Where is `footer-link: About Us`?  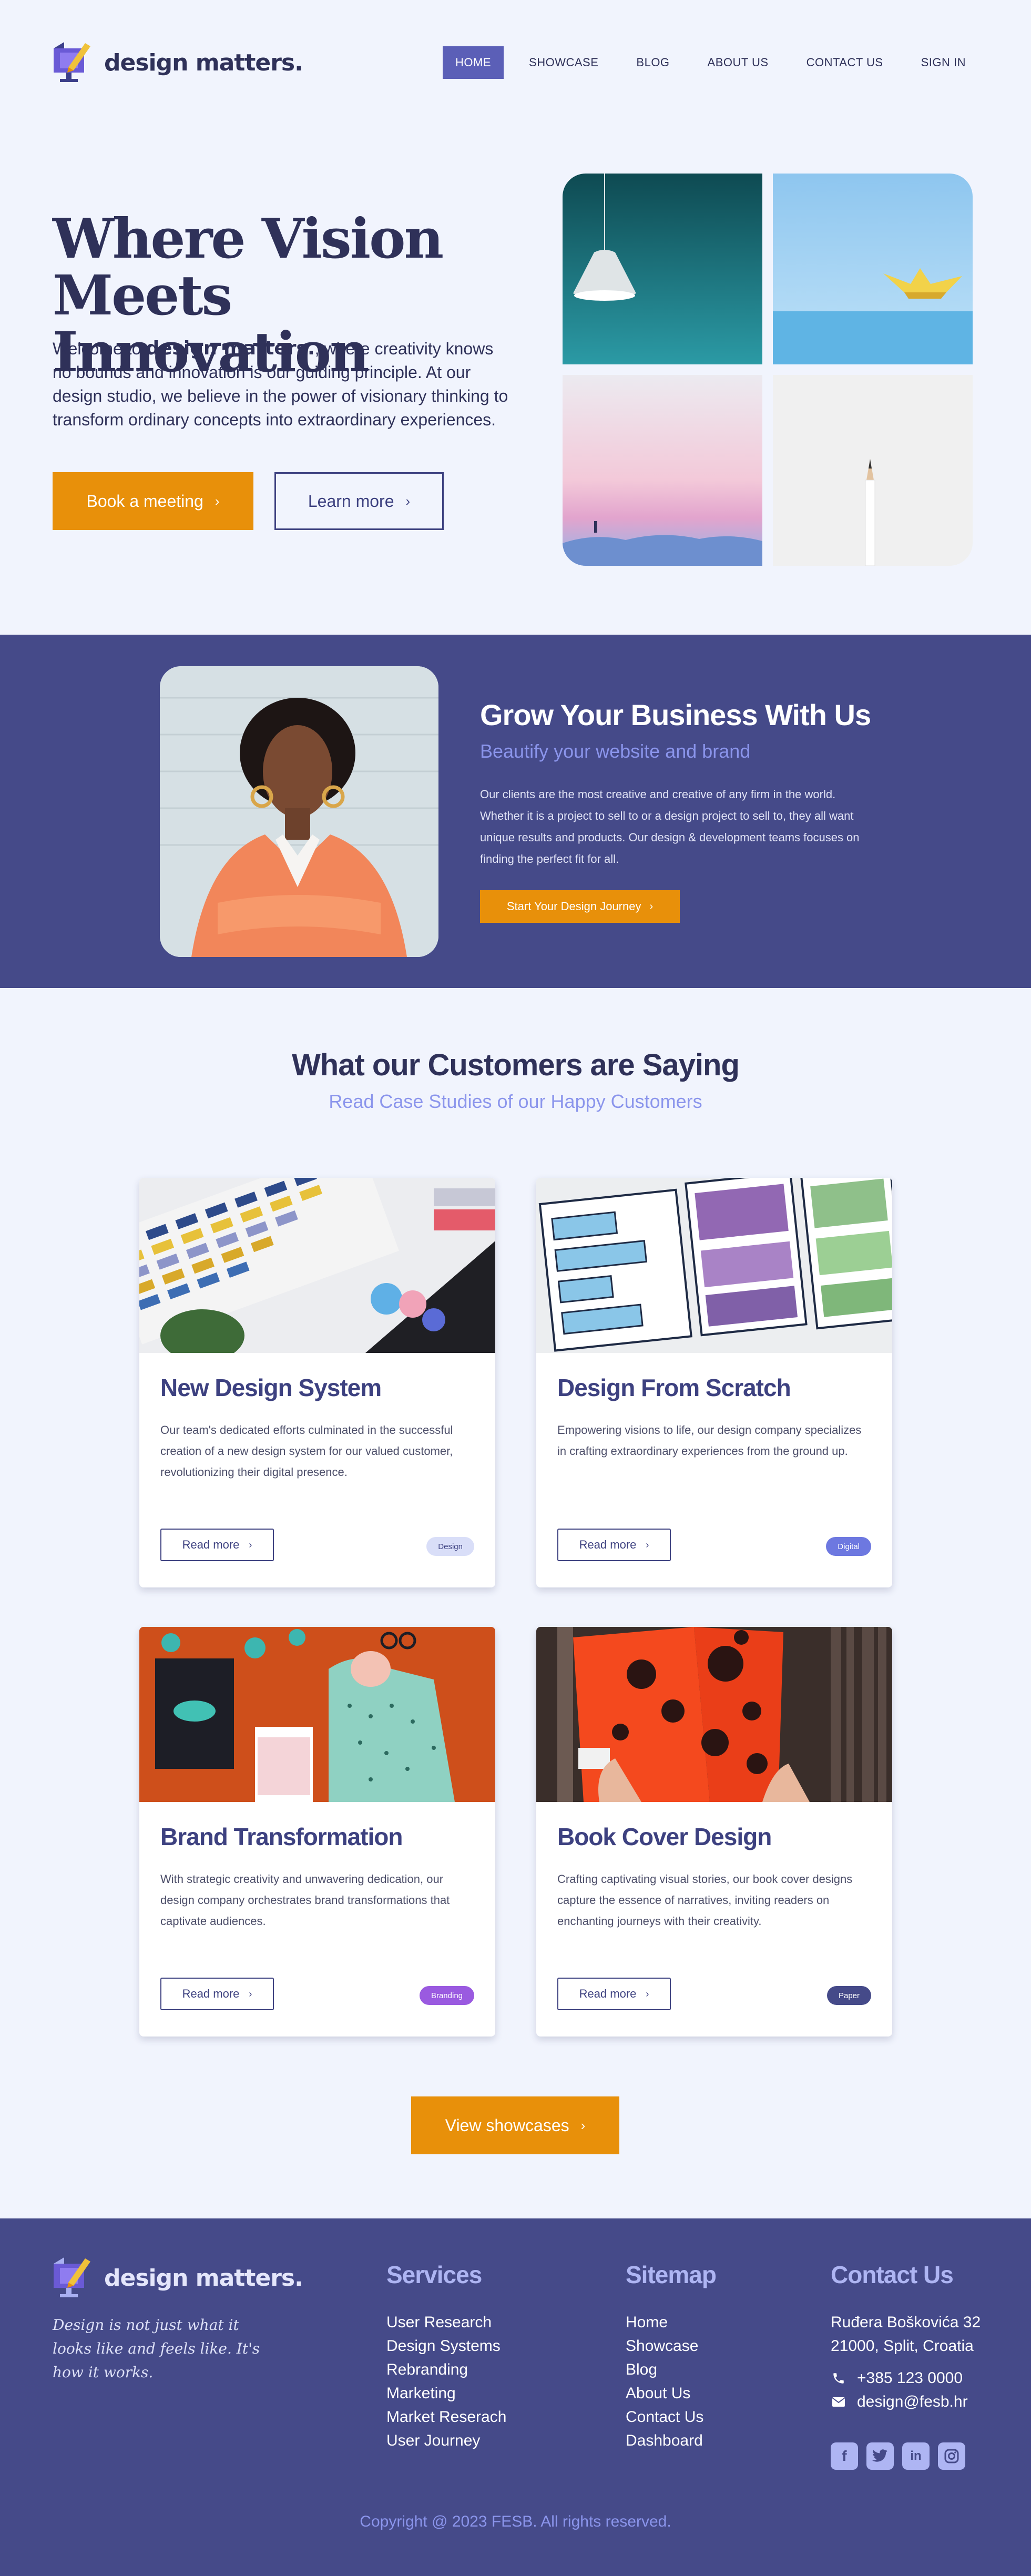 footer-link: About Us is located at coordinates (664, 2393).